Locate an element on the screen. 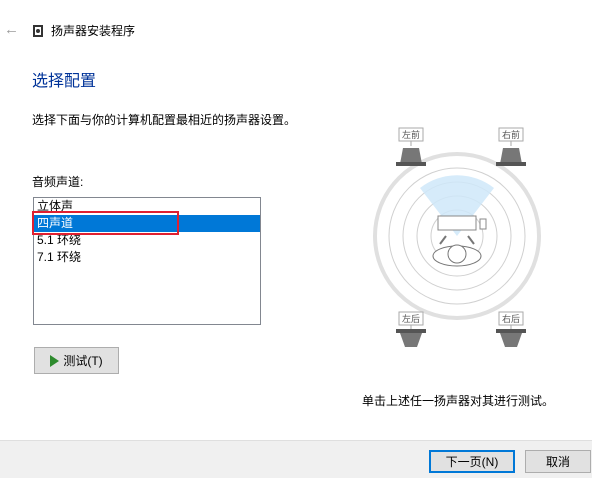 This screenshot has height=478, width=592. page-description: 选择下面与你的计算机配置最相近的扬声器设置。 is located at coordinates (164, 120).